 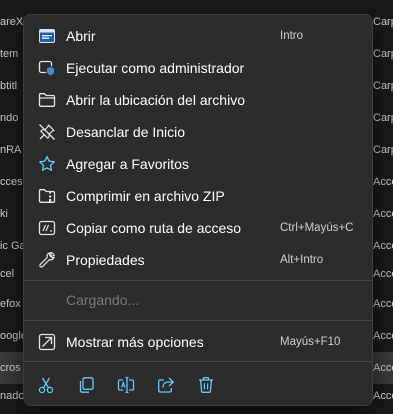 I want to click on more-options-icon, so click(x=47, y=342).